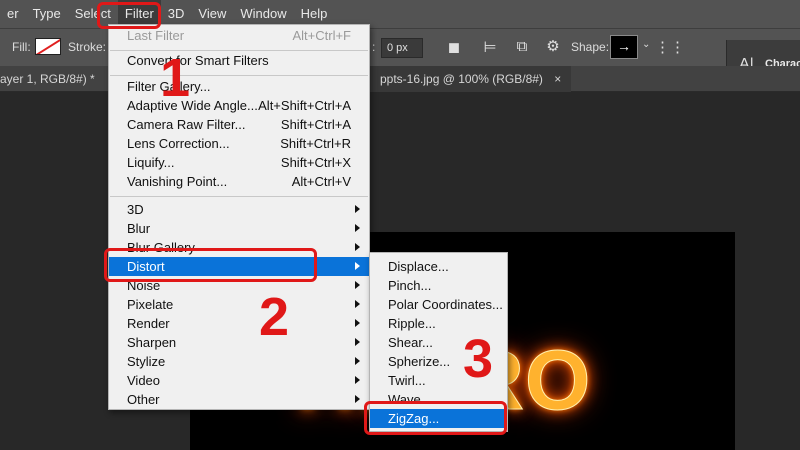 The width and height of the screenshot is (800, 450). What do you see at coordinates (239, 380) in the screenshot?
I see `menu-item-video: Video` at bounding box center [239, 380].